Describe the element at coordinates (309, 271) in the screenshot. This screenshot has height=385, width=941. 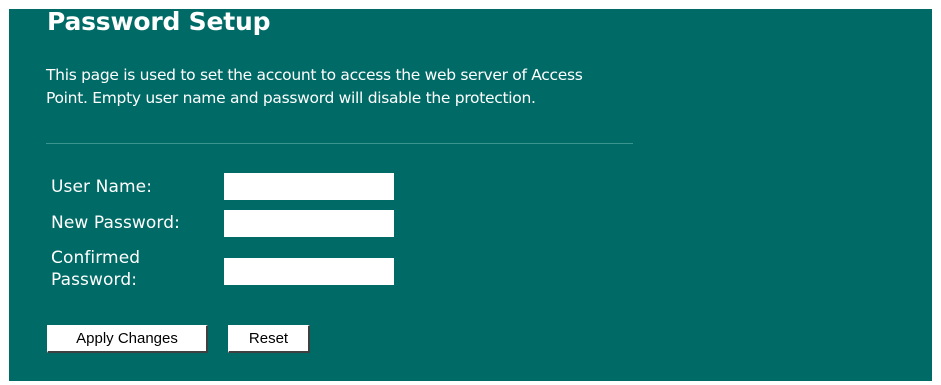
I see `confirmed-password-input` at that location.